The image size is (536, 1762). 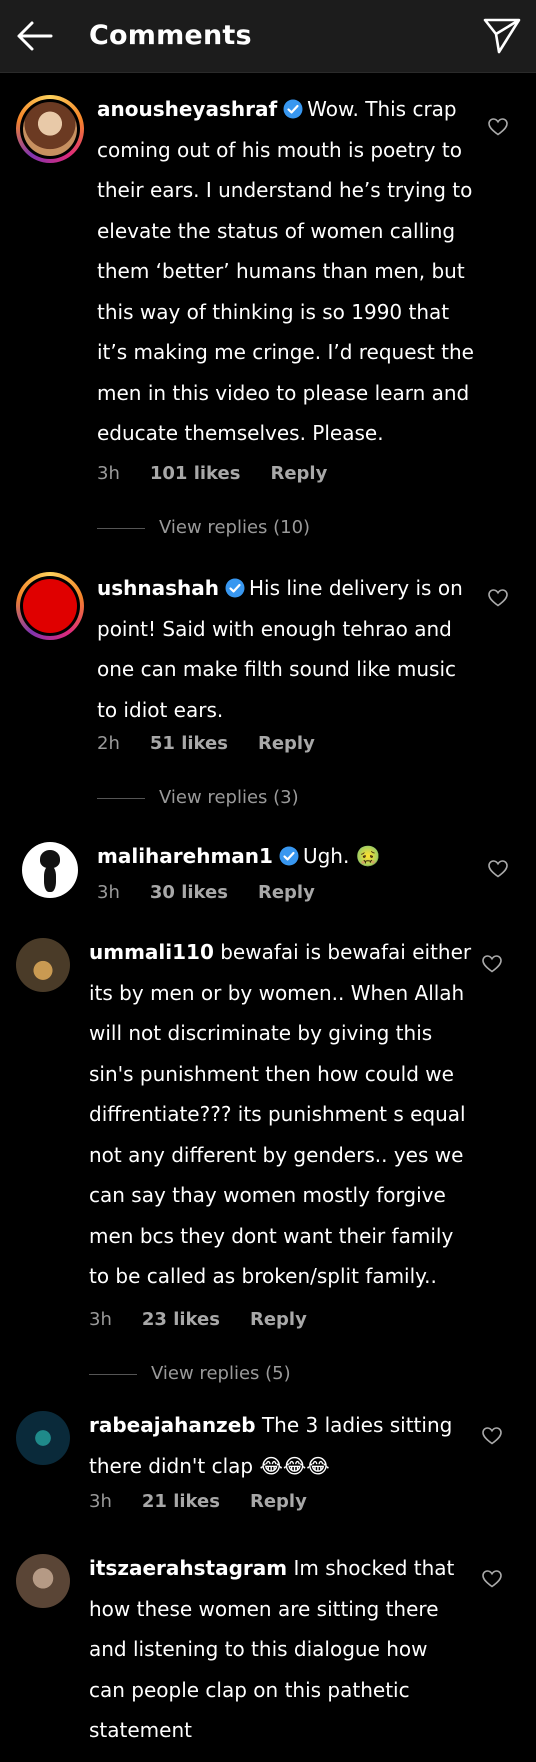 I want to click on view-replies-button: View replies (3), so click(x=198, y=797).